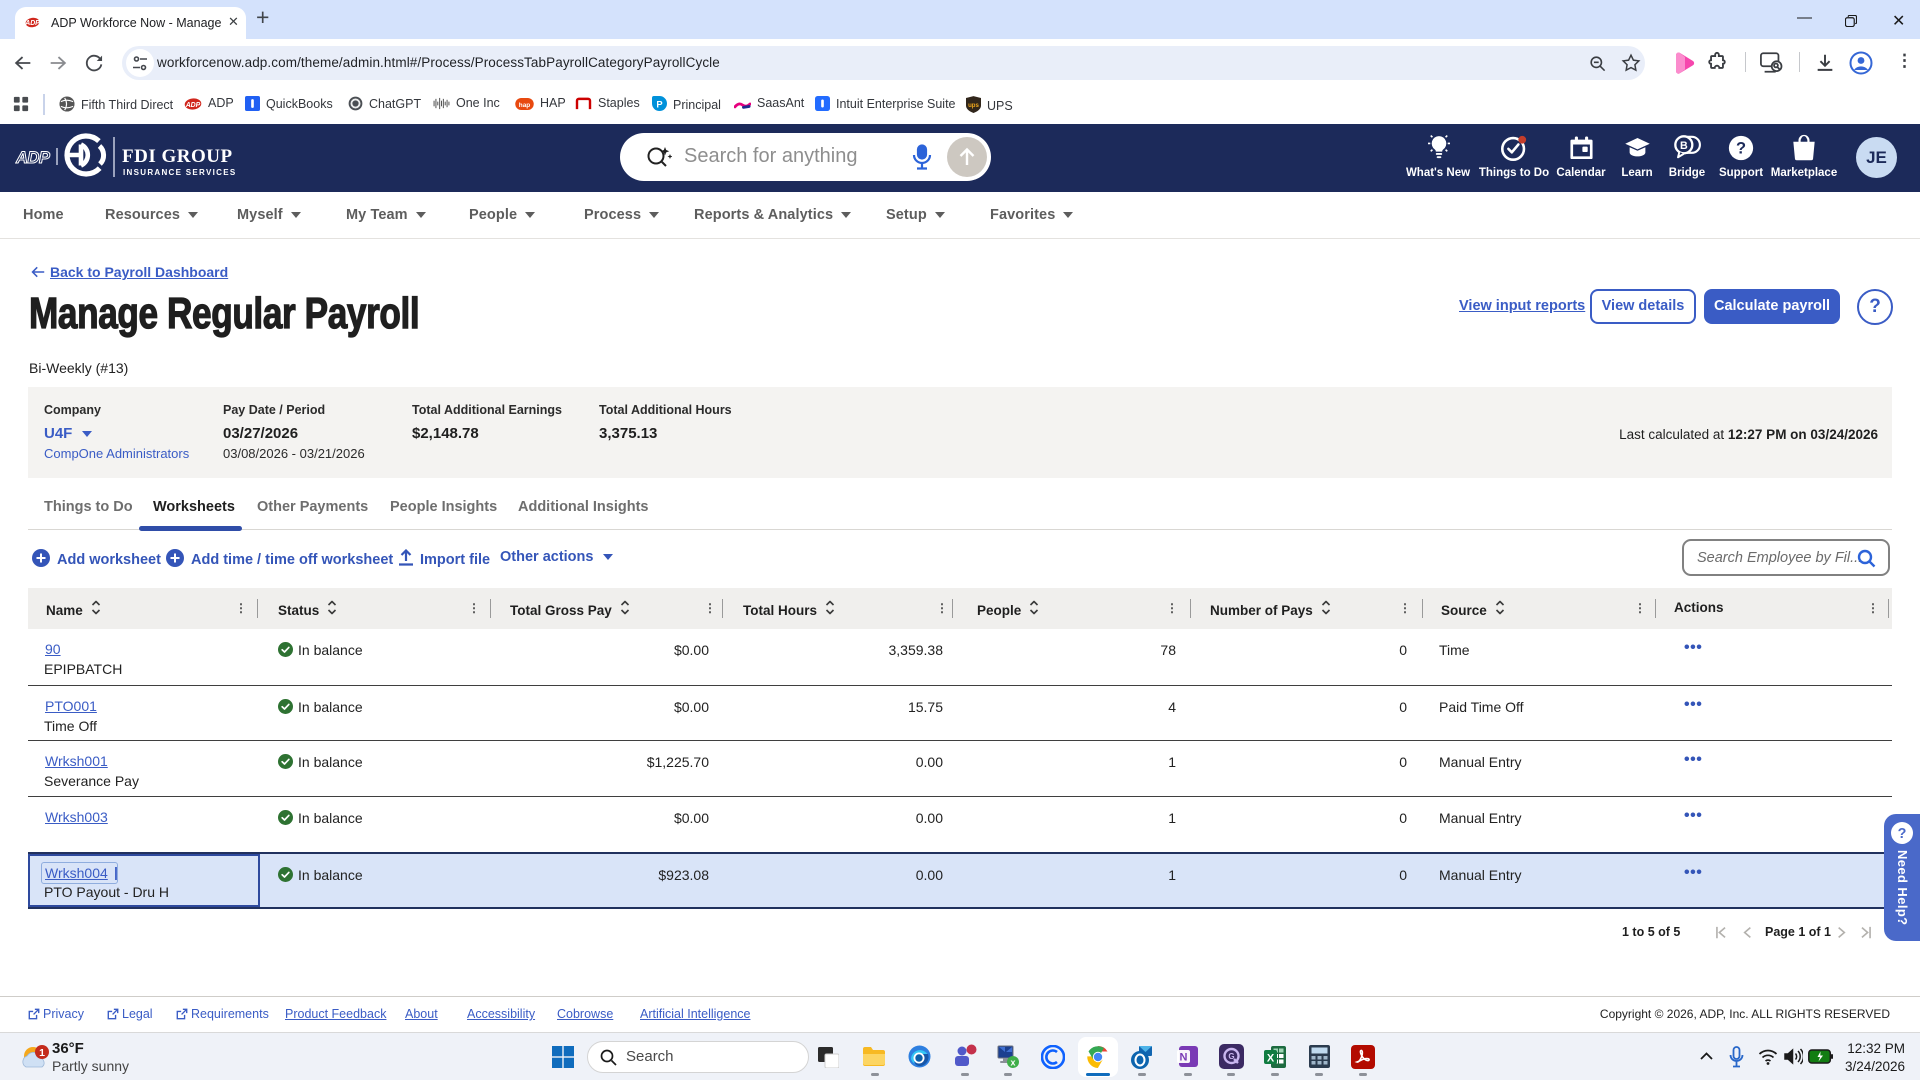  I want to click on svg-text: B, so click(1684, 146).